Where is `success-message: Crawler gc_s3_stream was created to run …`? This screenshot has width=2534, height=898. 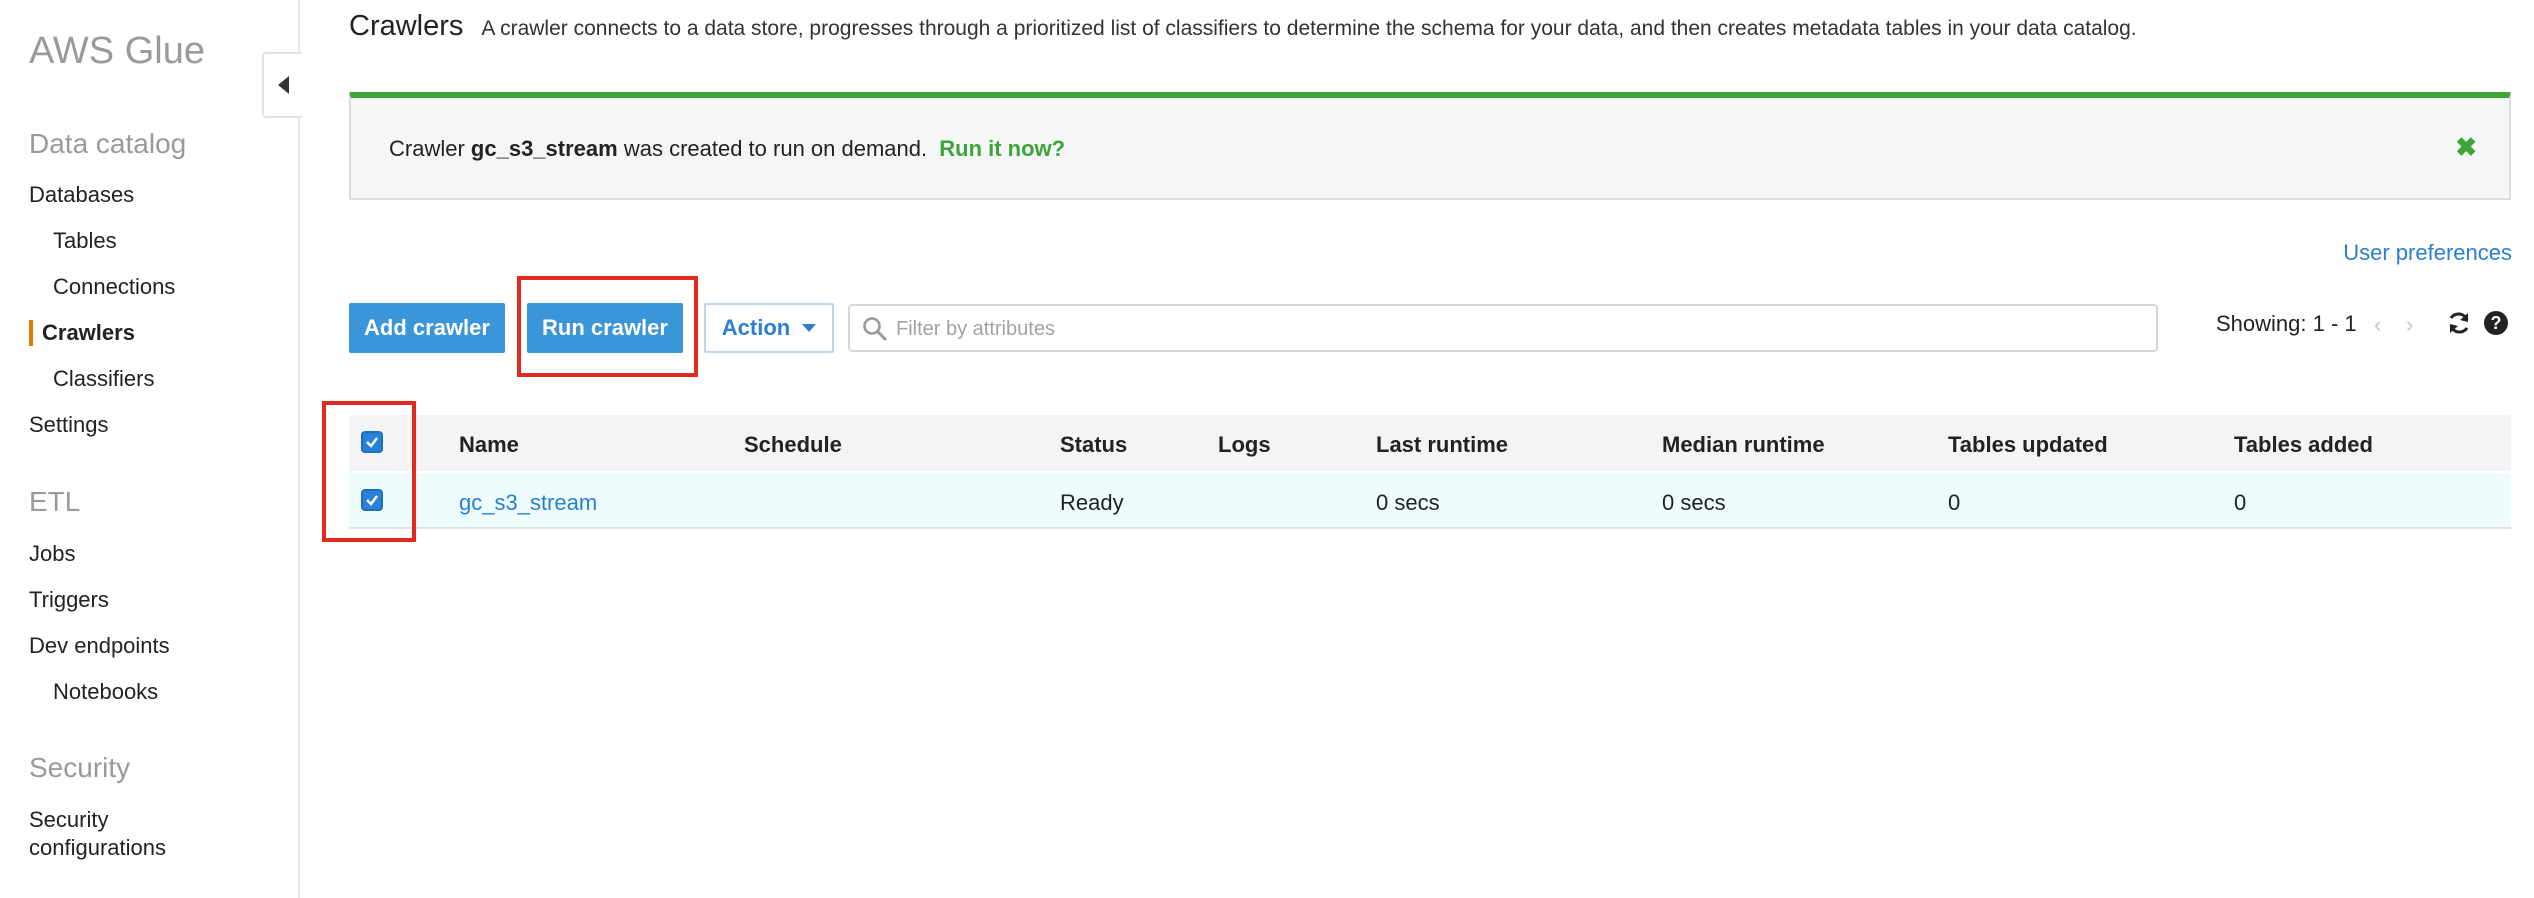
success-message: Crawler gc_s3_stream was created to run … is located at coordinates (727, 149).